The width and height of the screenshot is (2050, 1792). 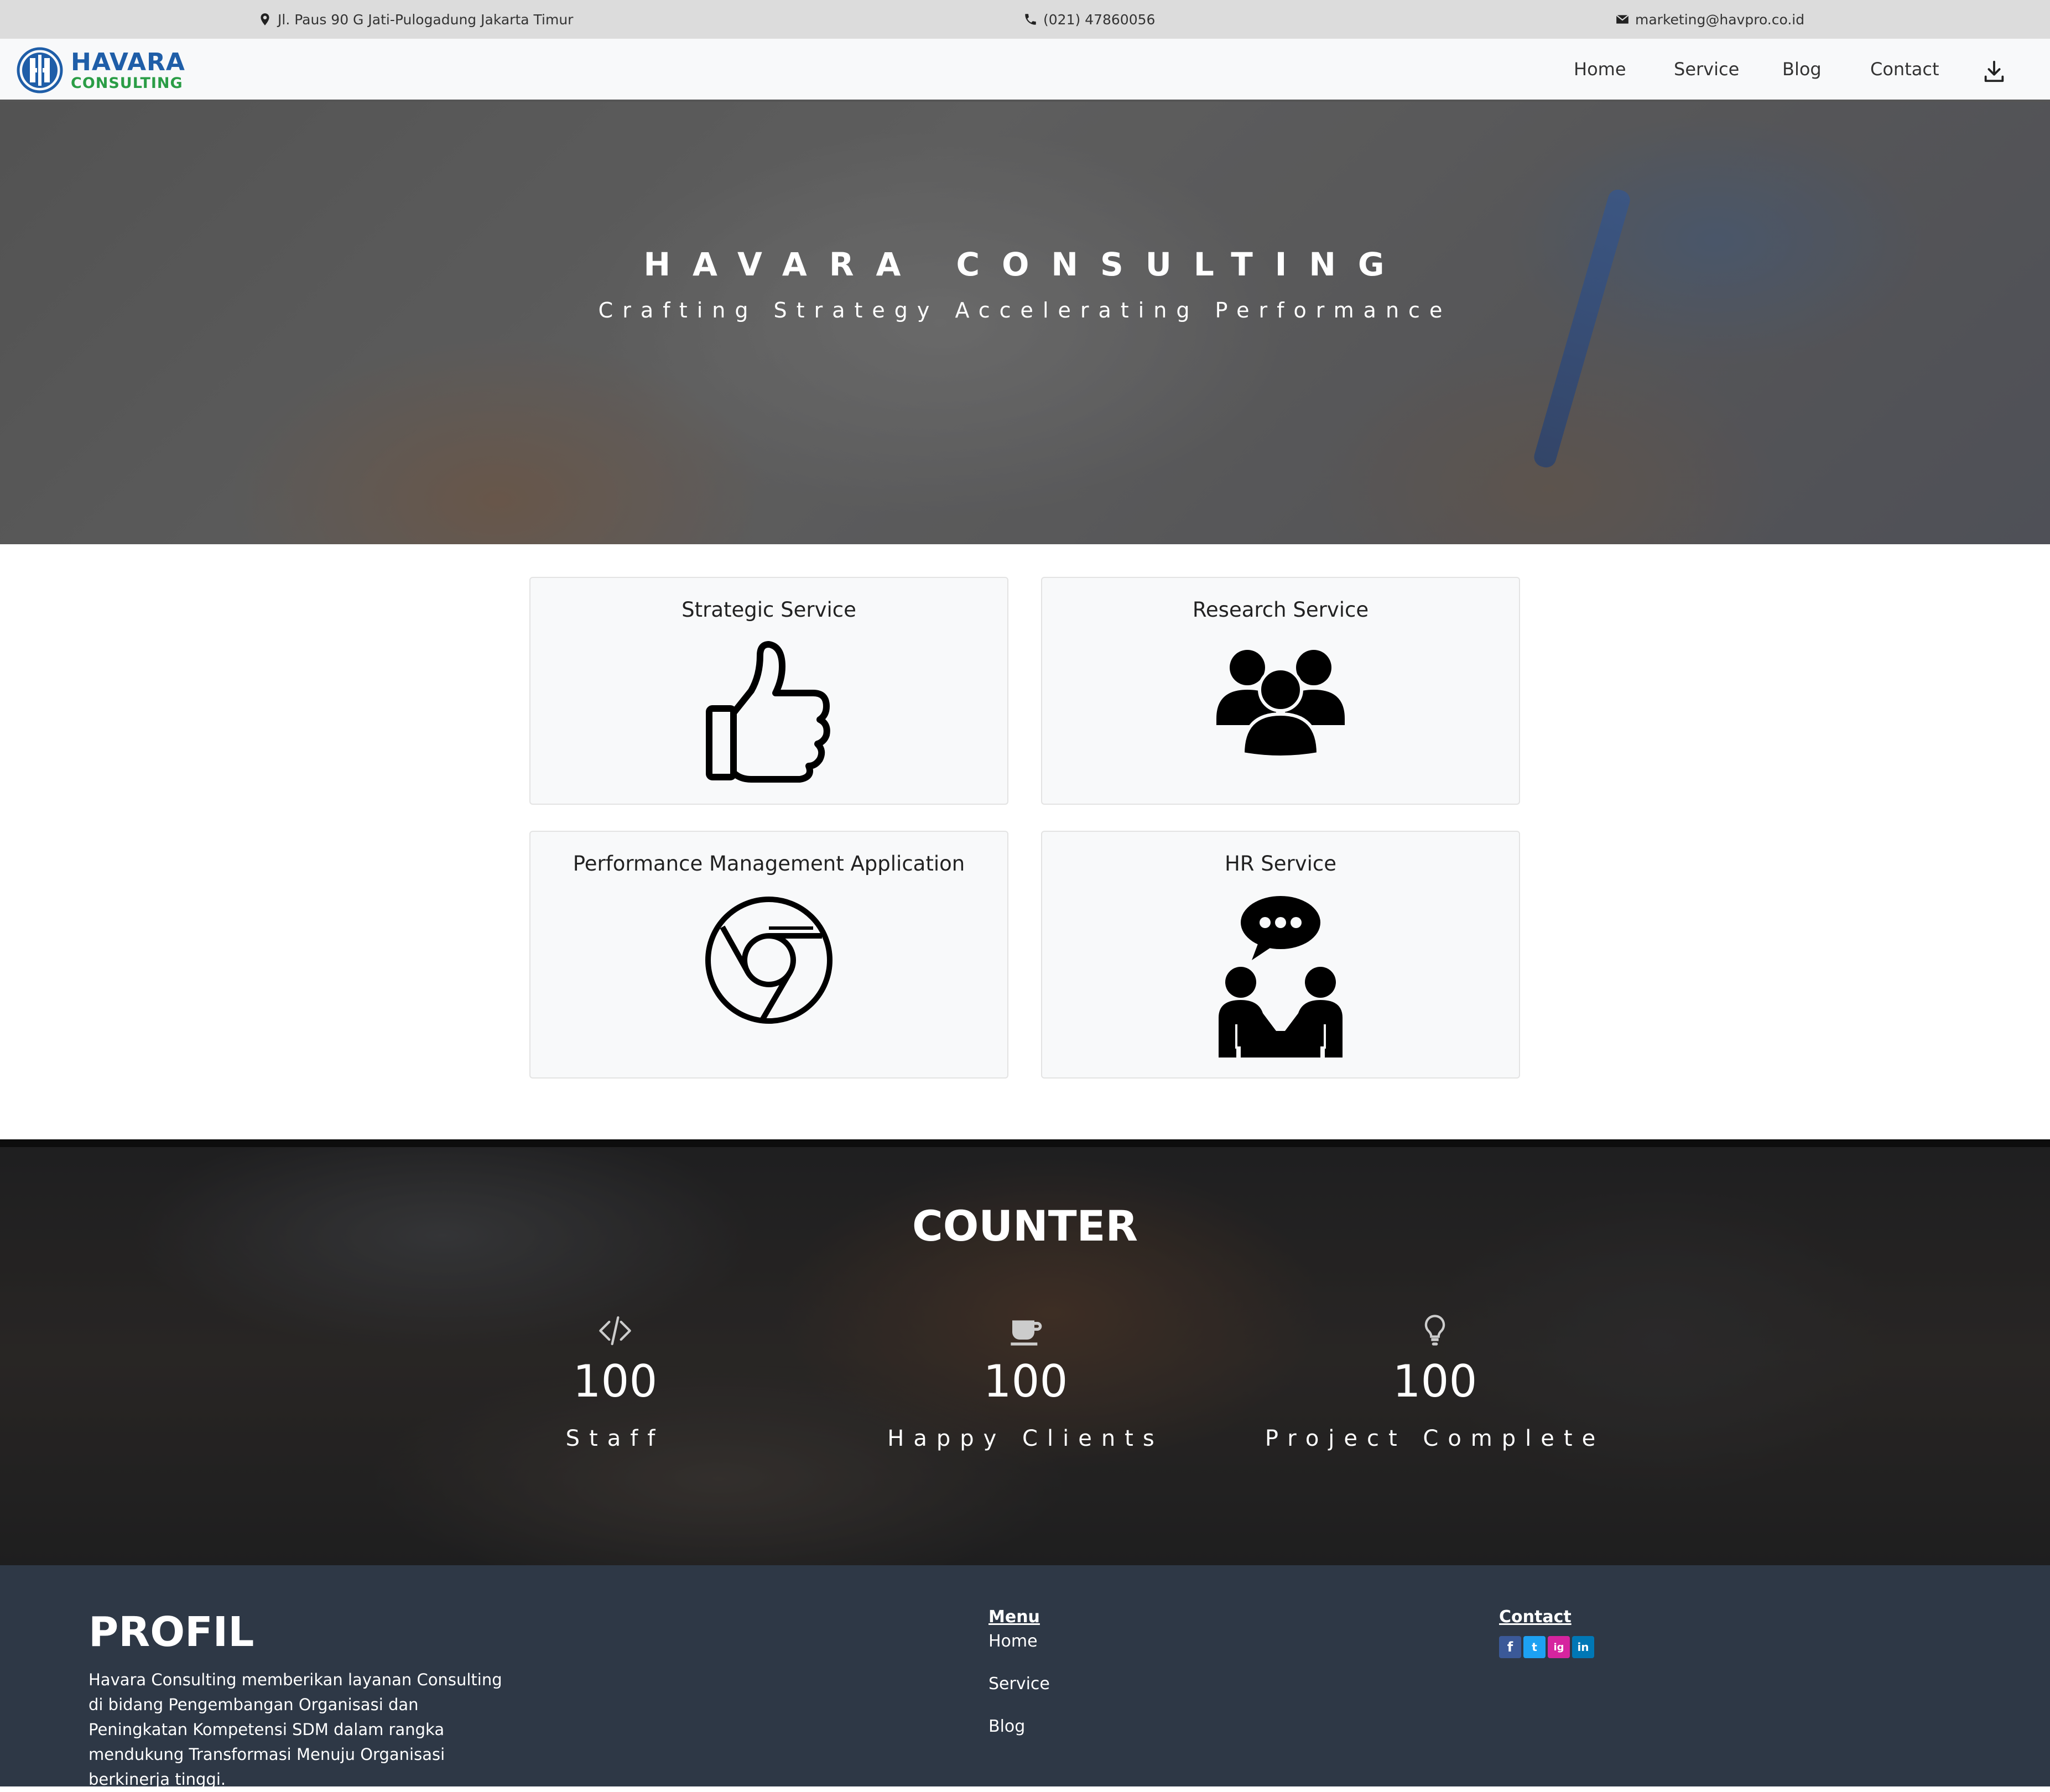 I want to click on footer-link-home: Home, so click(x=1013, y=1641).